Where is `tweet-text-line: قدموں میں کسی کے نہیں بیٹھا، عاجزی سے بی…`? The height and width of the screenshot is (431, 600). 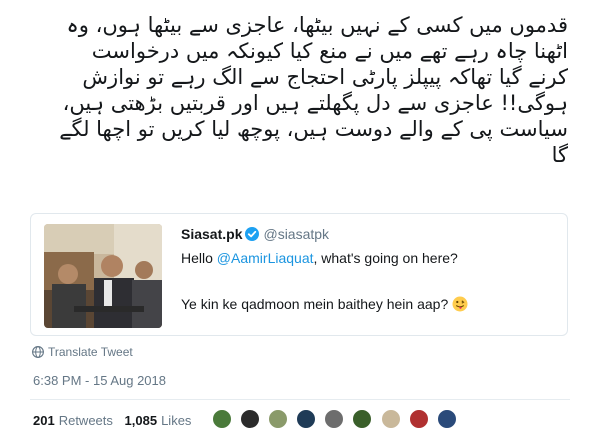 tweet-text-line: قدموں میں کسی کے نہیں بیٹھا، عاجزی سے بی… is located at coordinates (317, 25).